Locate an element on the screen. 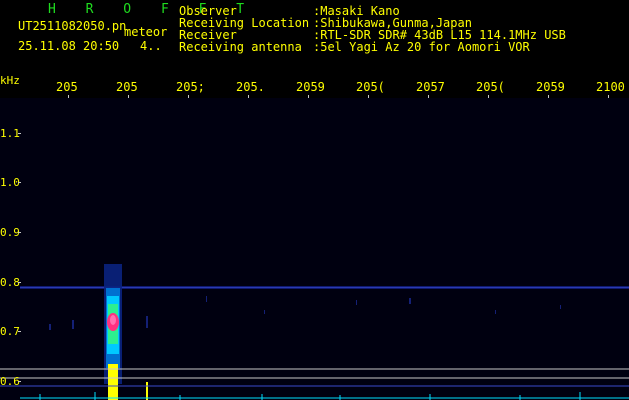 The height and width of the screenshot is (400, 629). info-label-antenna: Receiving antenna is located at coordinates (240, 47).